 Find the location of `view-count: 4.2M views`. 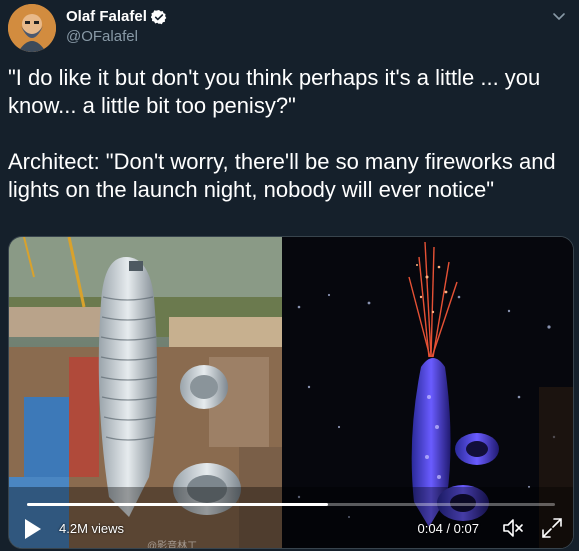

view-count: 4.2M views is located at coordinates (92, 528).